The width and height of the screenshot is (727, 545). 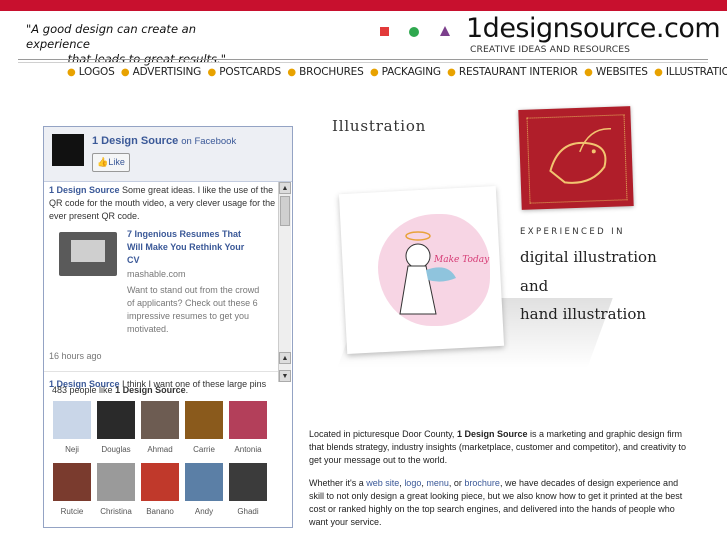 I want to click on red-bird-card, so click(x=576, y=158).